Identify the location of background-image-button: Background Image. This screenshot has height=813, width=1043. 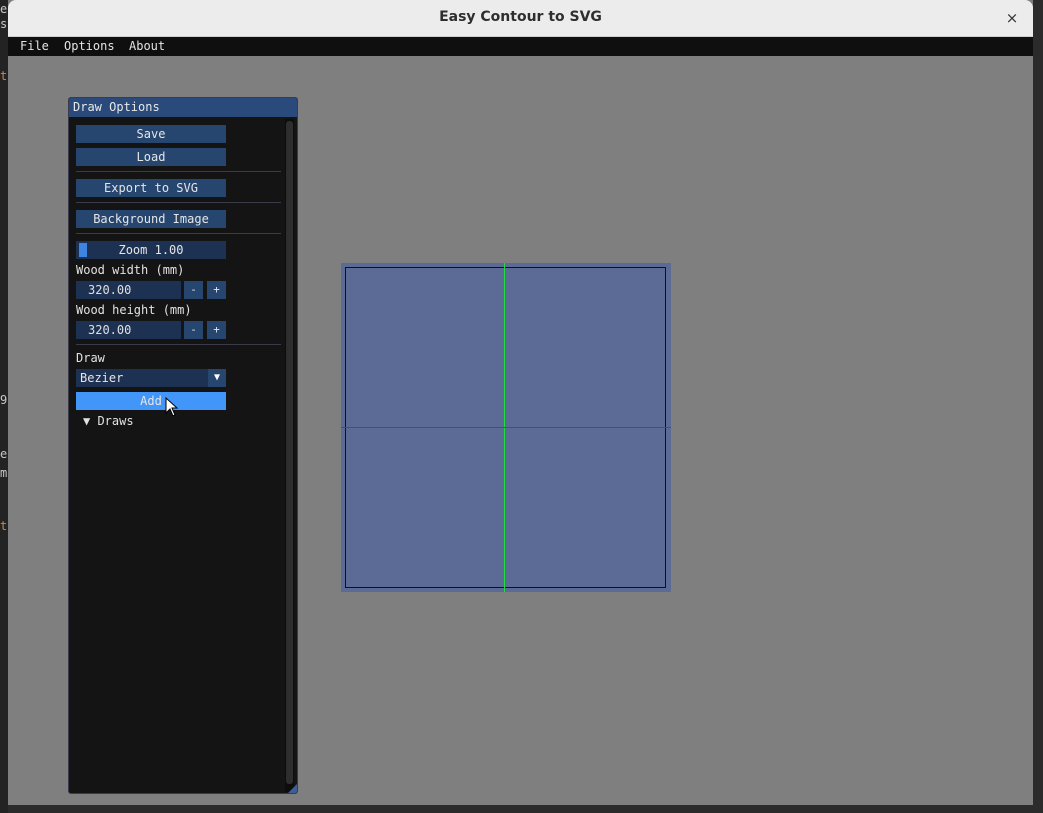
(151, 219).